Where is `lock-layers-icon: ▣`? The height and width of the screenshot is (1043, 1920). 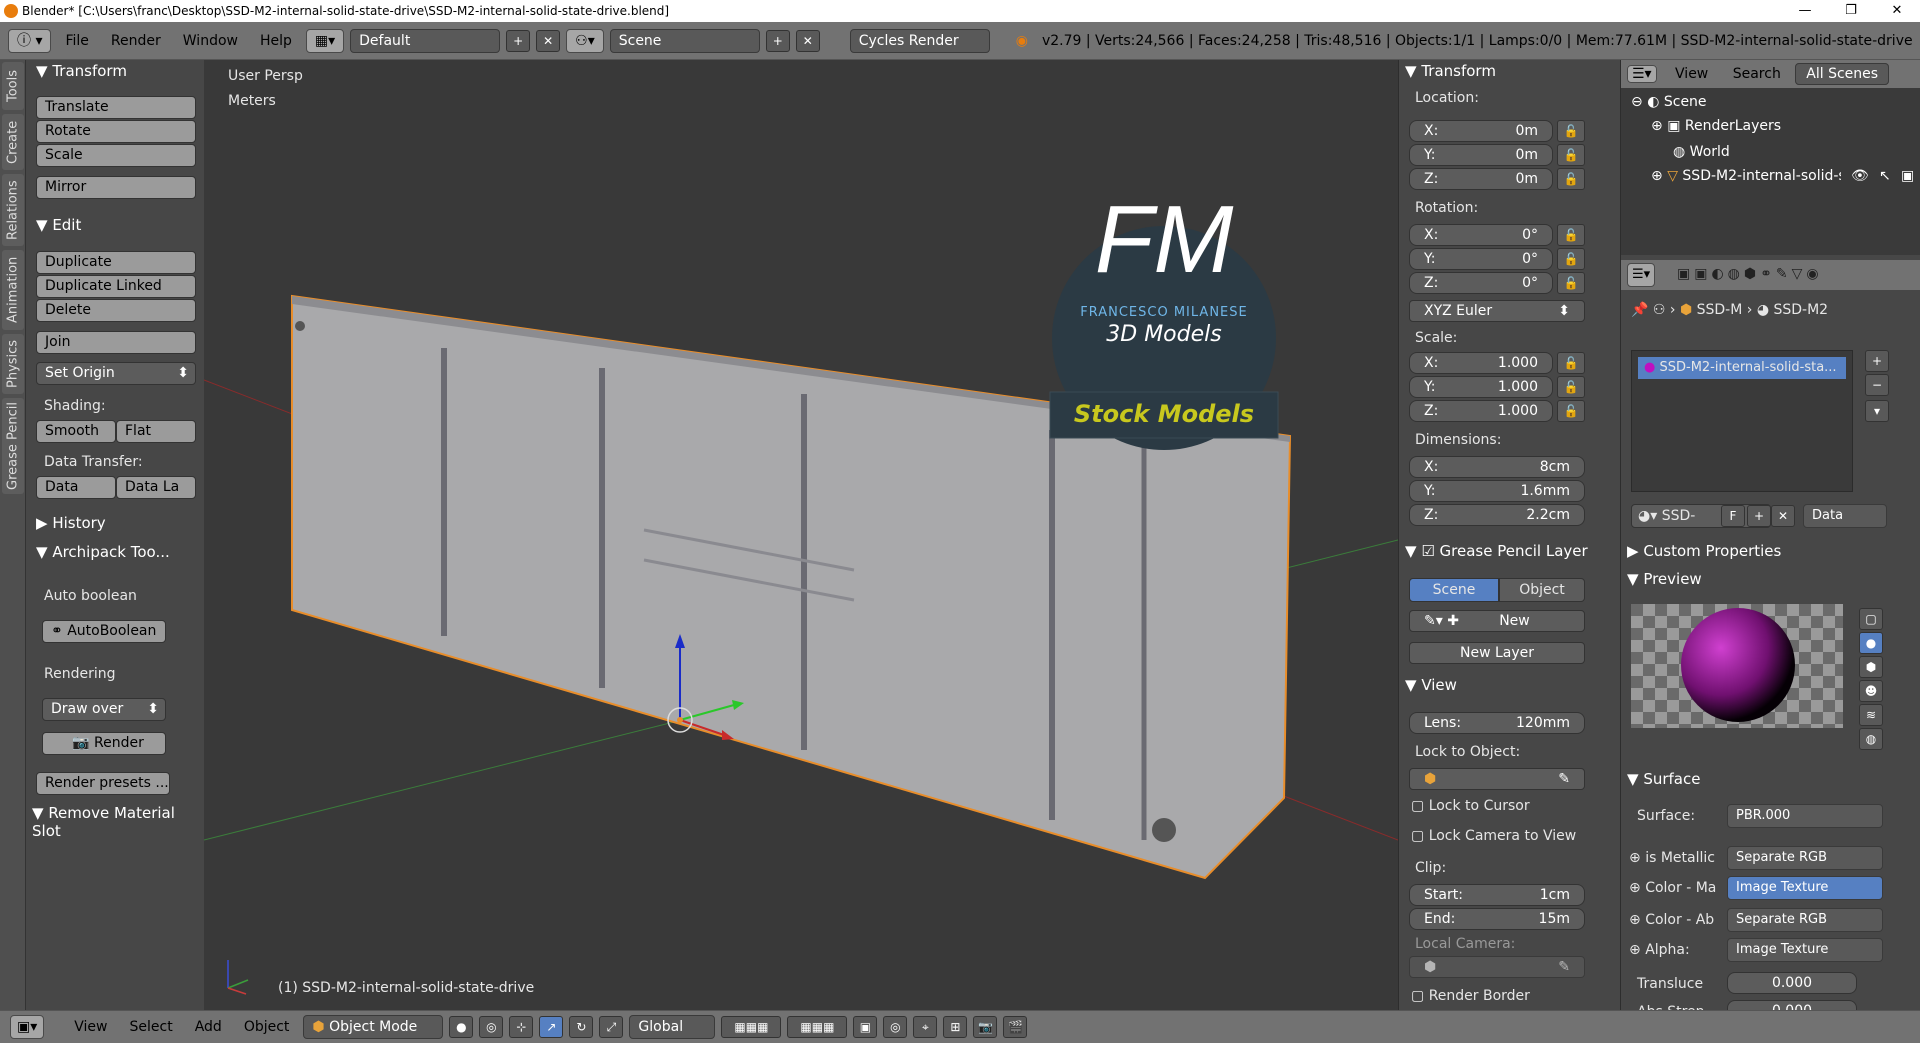
lock-layers-icon: ▣ is located at coordinates (865, 1027).